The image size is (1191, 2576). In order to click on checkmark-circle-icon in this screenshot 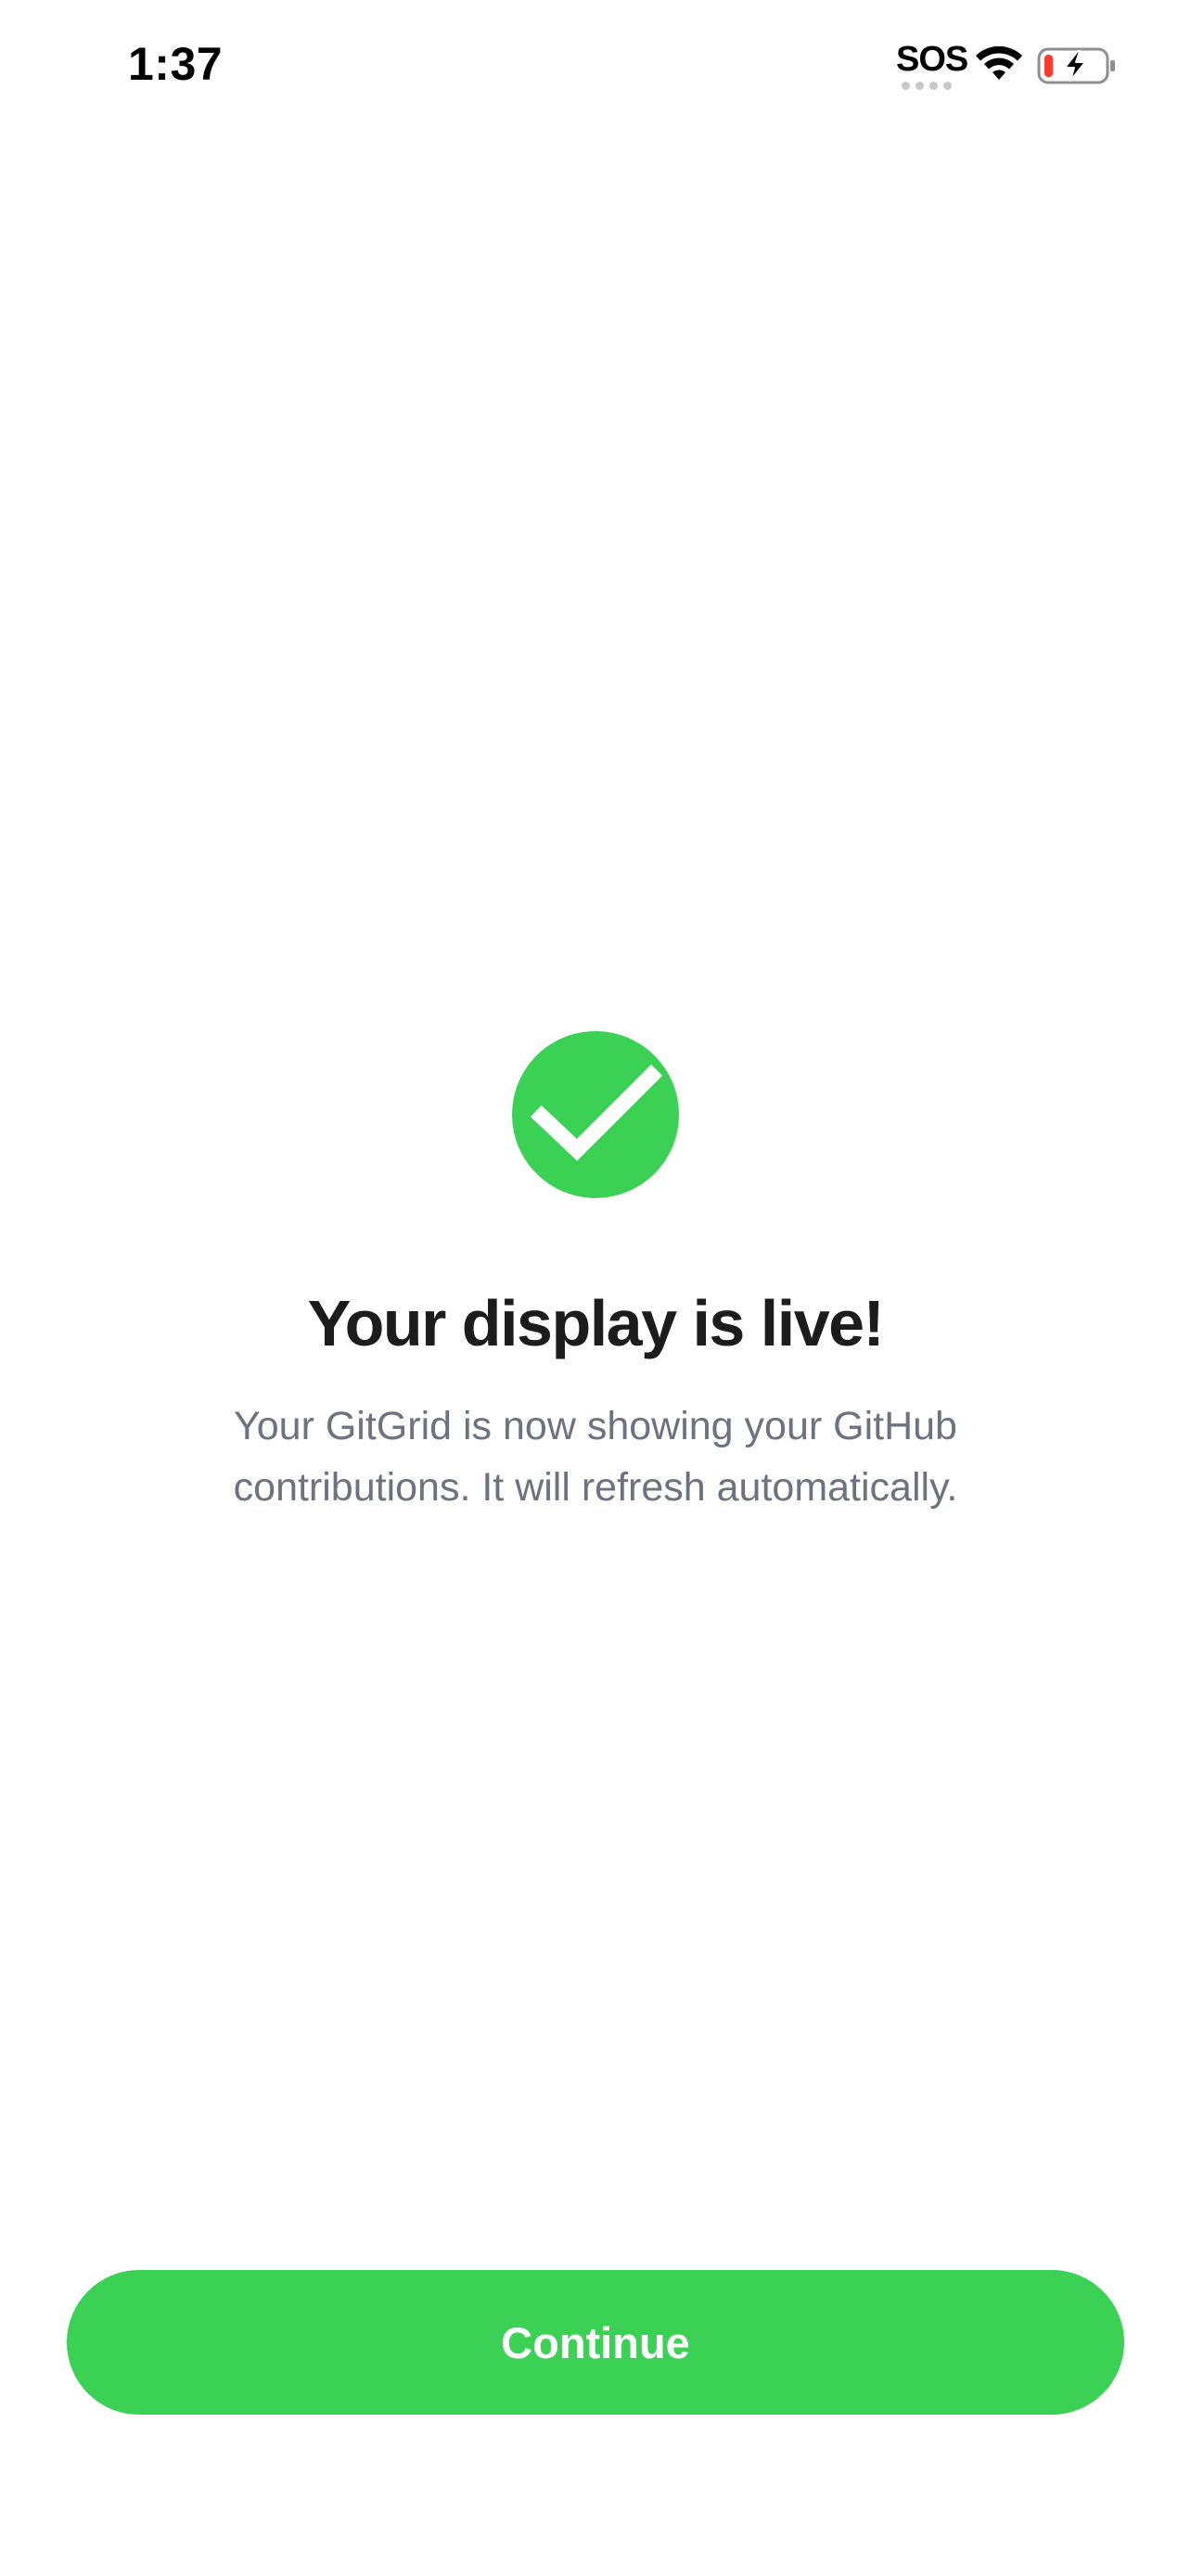, I will do `click(595, 1115)`.